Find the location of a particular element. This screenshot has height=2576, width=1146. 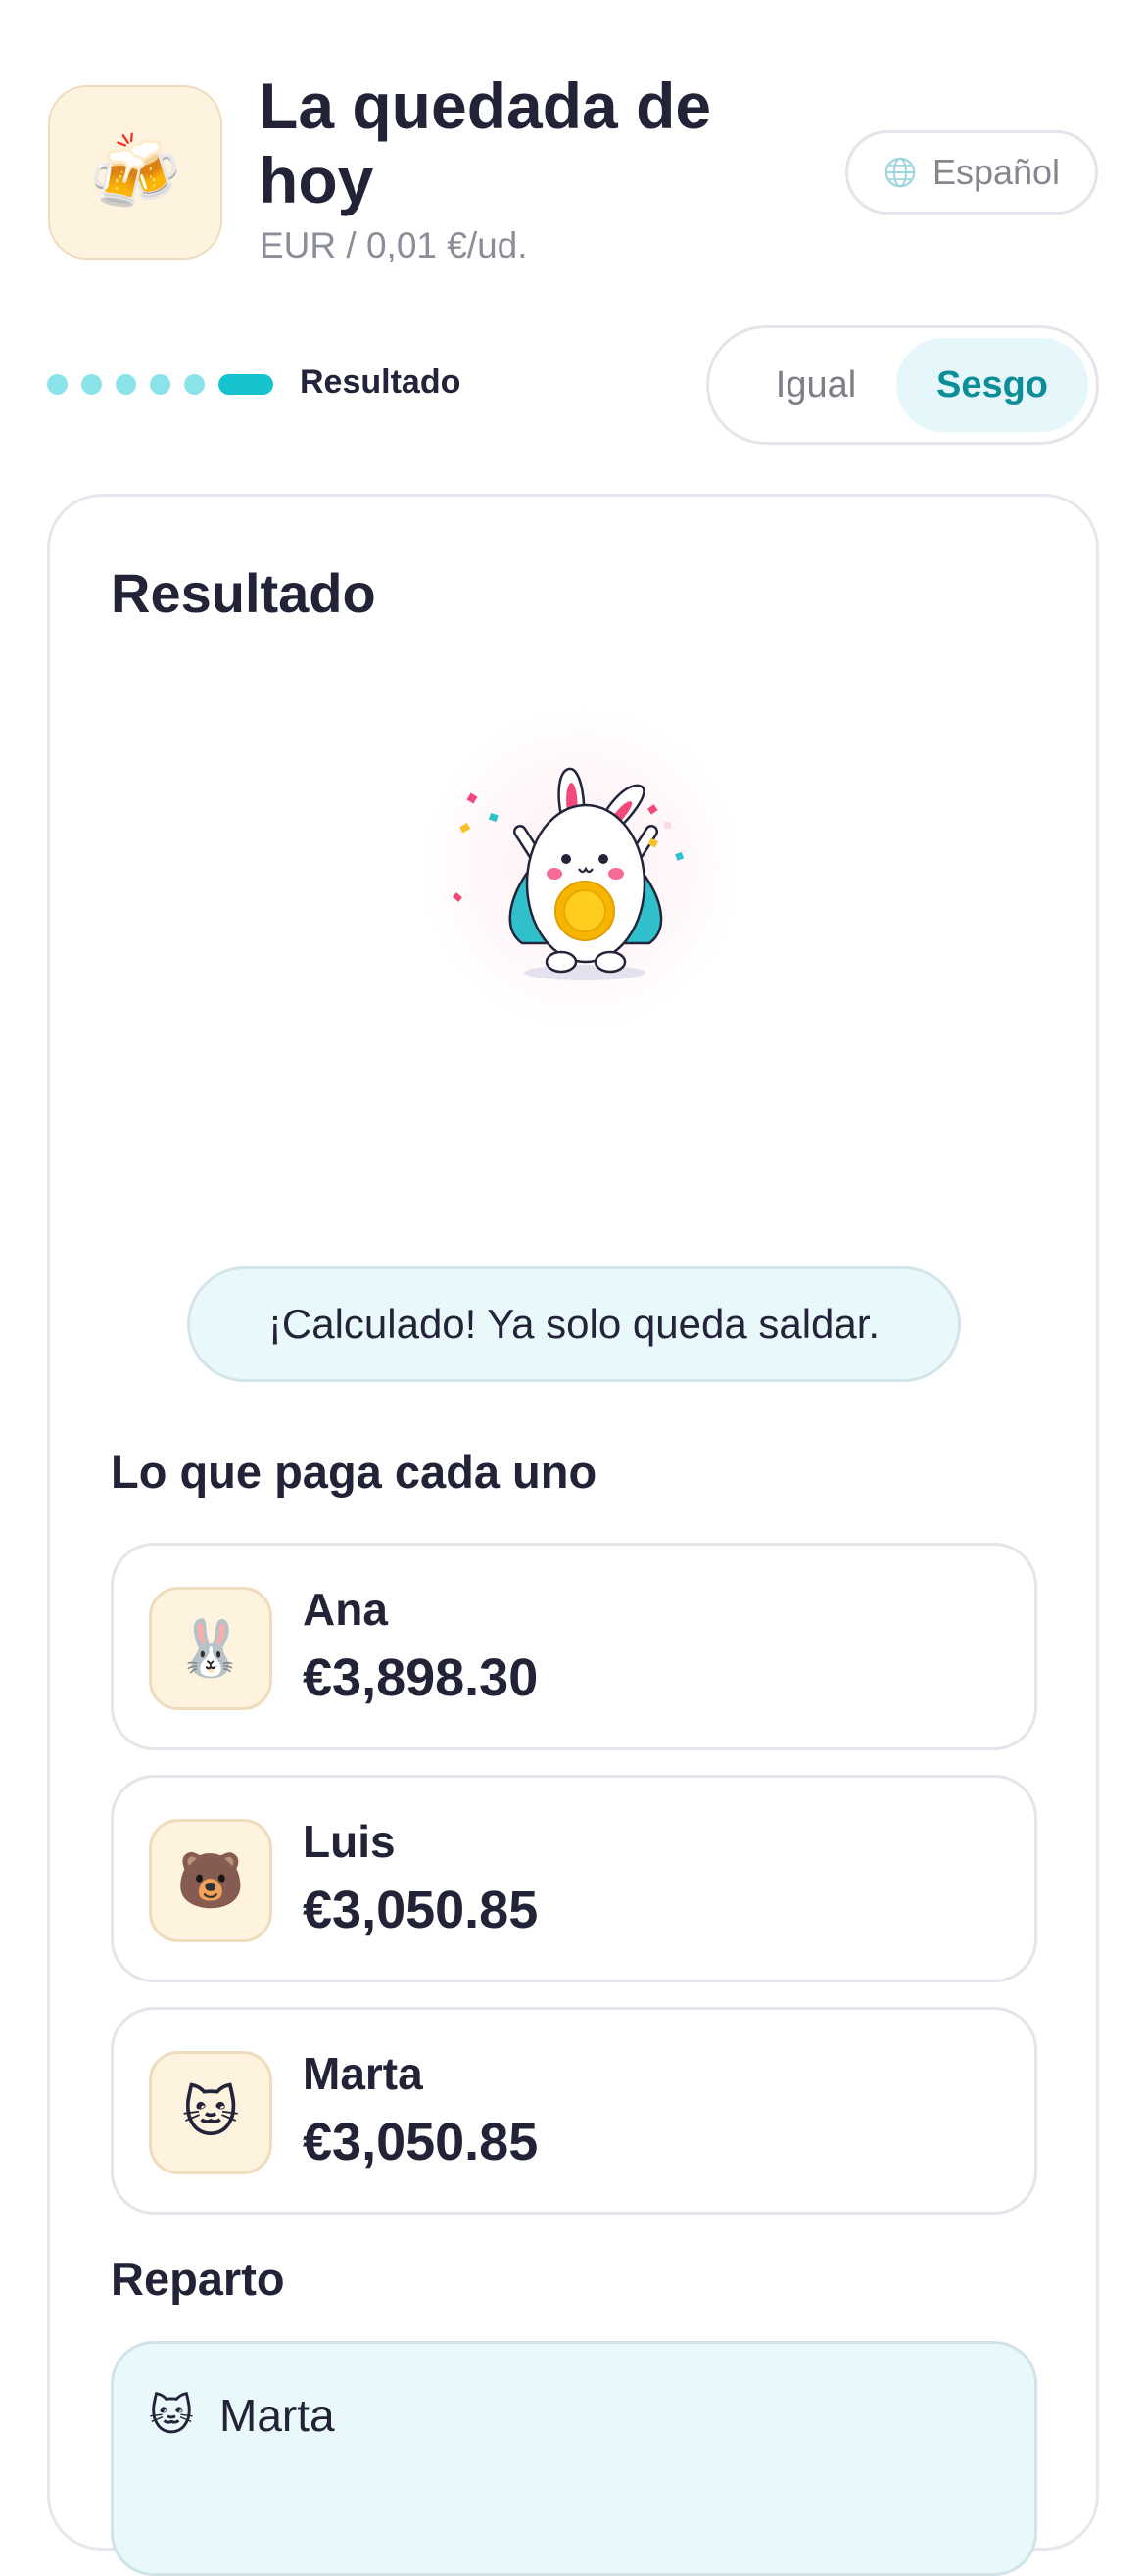

page-title: La quedada de hoy is located at coordinates (485, 143).